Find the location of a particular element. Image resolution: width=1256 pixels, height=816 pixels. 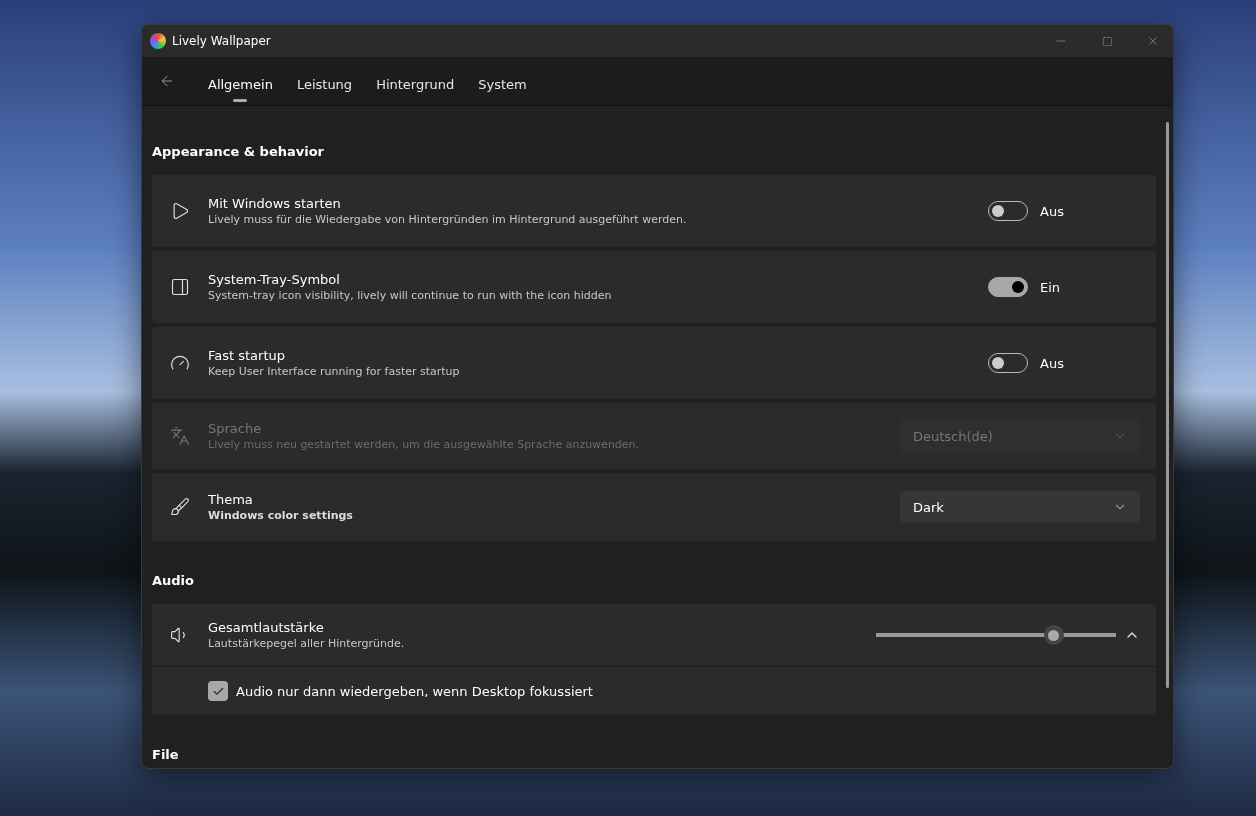

checkbox-label: Audio nur dann wiedergeben, wenn Desktop fokussiert is located at coordinates (414, 691).